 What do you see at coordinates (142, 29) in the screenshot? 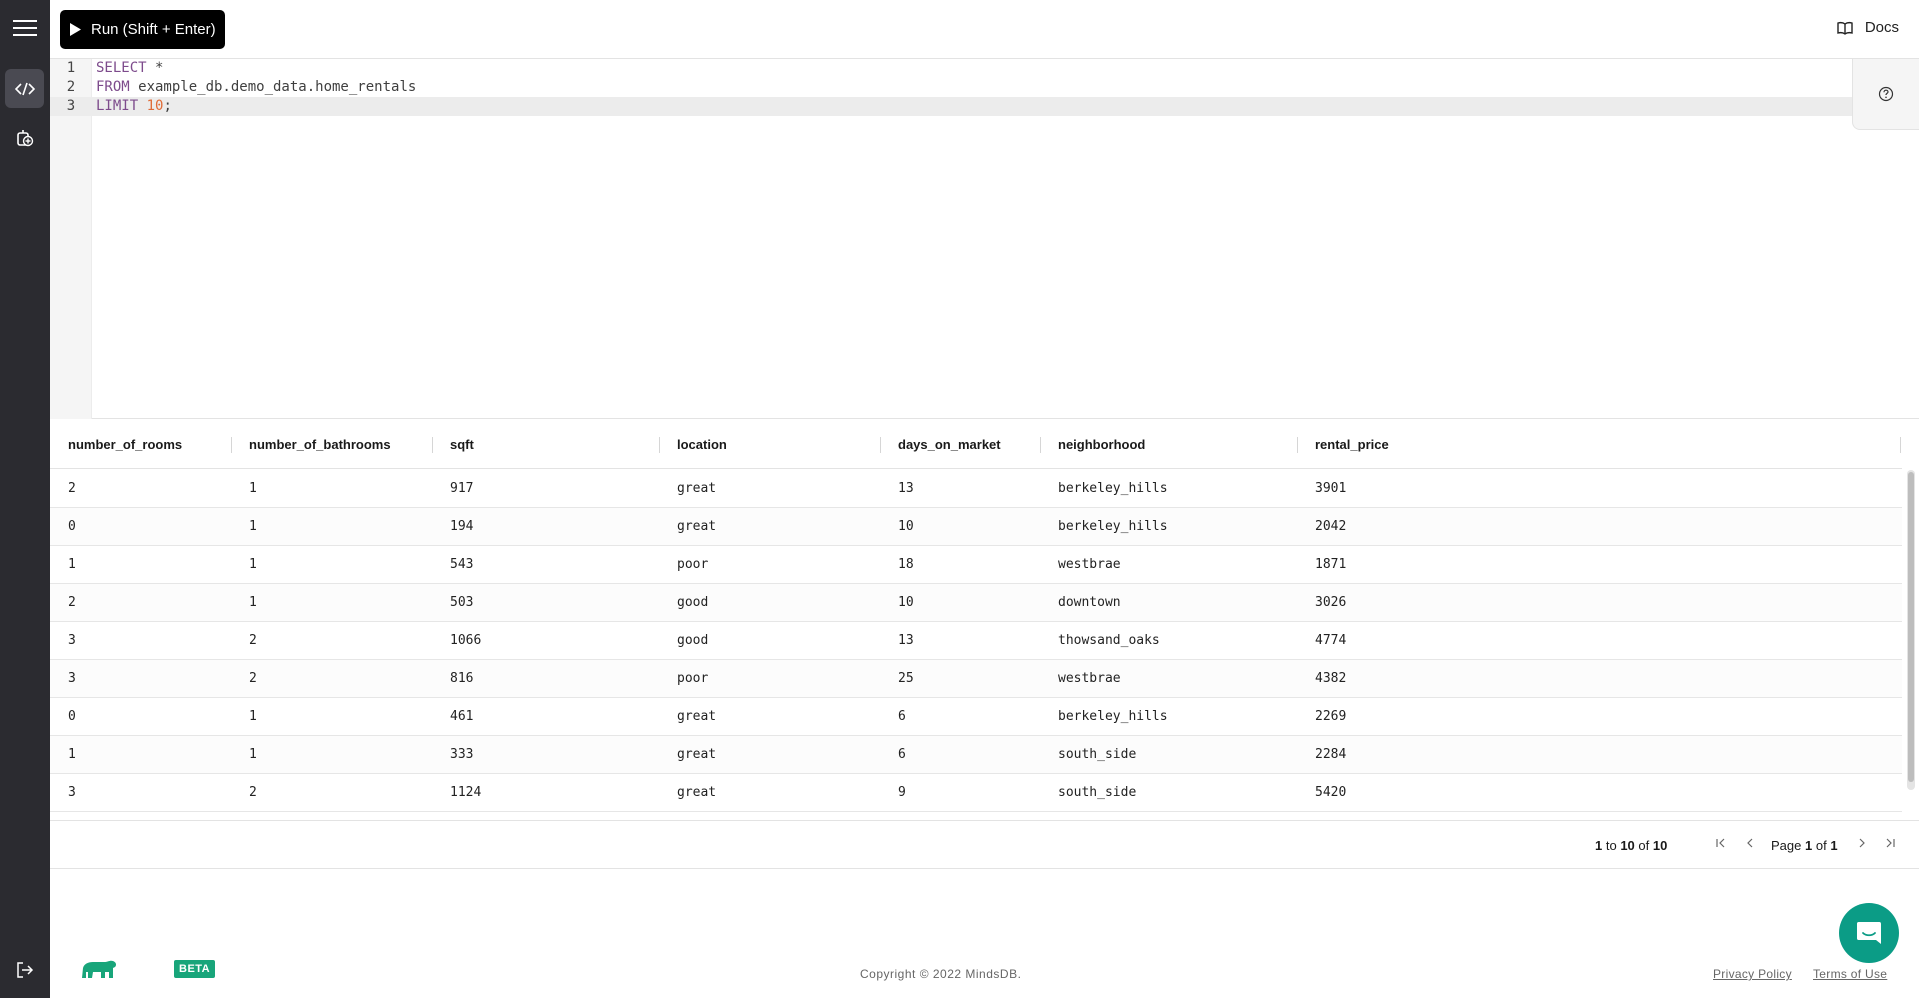
I see `run-button: Run (Shift + Enter)` at bounding box center [142, 29].